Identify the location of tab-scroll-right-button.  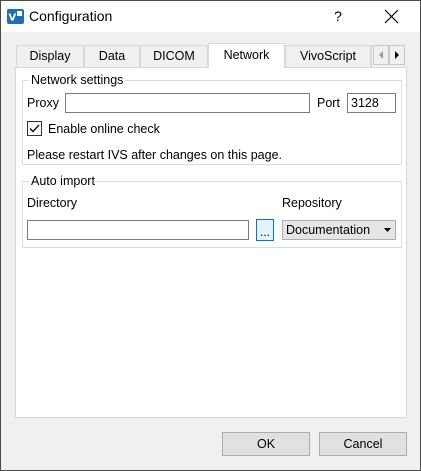
(397, 55).